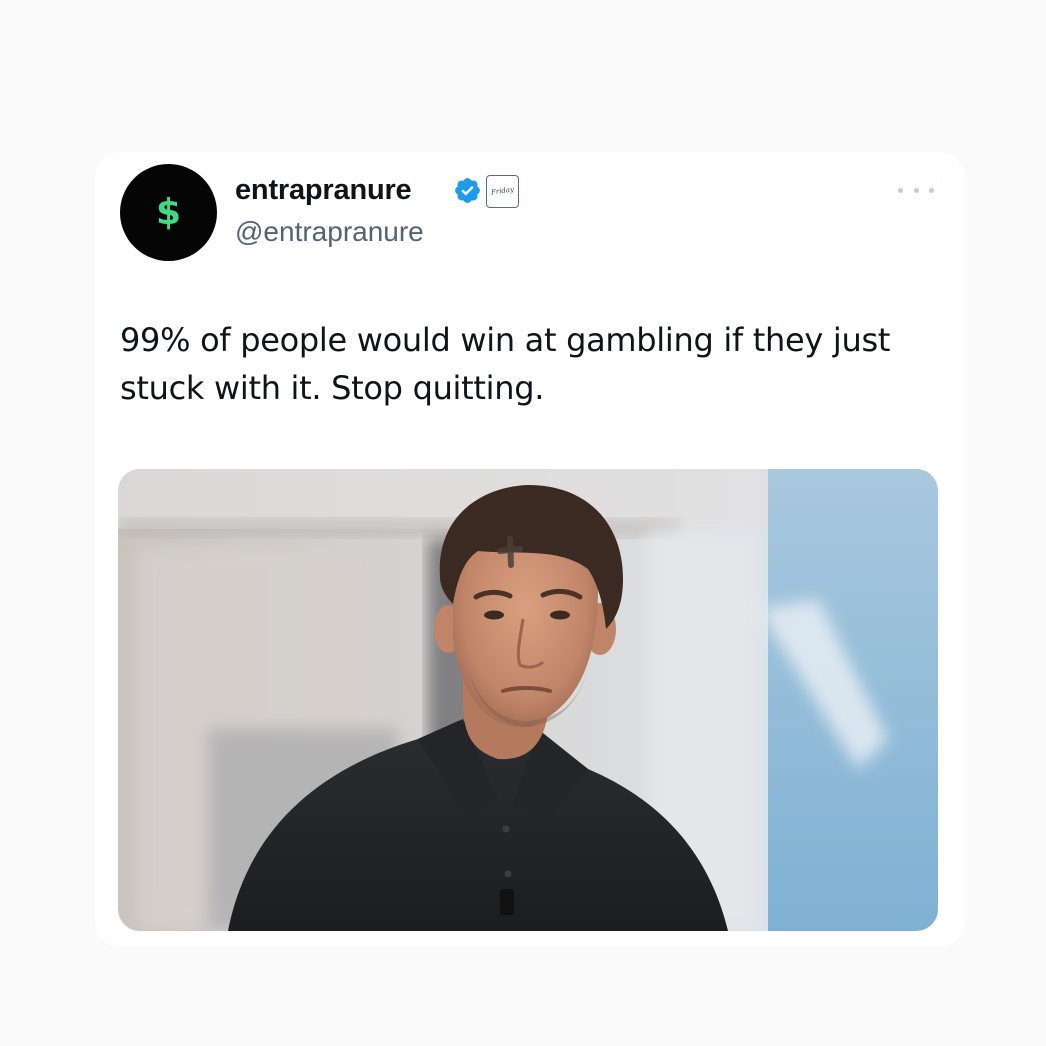  What do you see at coordinates (467, 190) in the screenshot?
I see `verified-badge-icon` at bounding box center [467, 190].